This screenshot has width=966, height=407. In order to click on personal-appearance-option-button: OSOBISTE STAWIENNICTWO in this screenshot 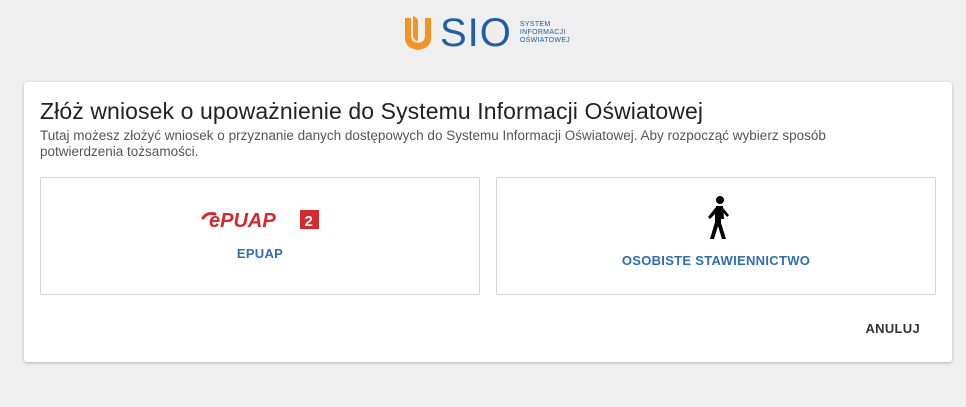, I will do `click(716, 236)`.